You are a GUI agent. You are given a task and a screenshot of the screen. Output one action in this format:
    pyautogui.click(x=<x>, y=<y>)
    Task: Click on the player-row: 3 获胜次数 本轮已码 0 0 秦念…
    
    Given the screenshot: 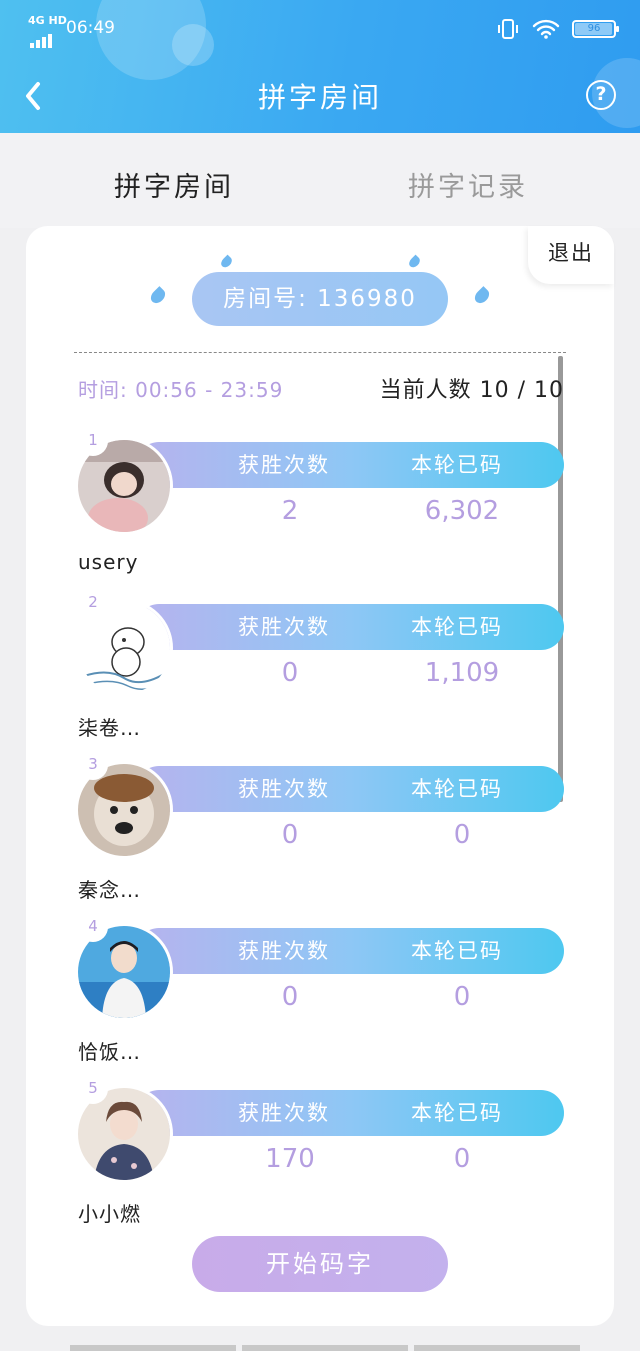 What is the action you would take?
    pyautogui.click(x=321, y=826)
    